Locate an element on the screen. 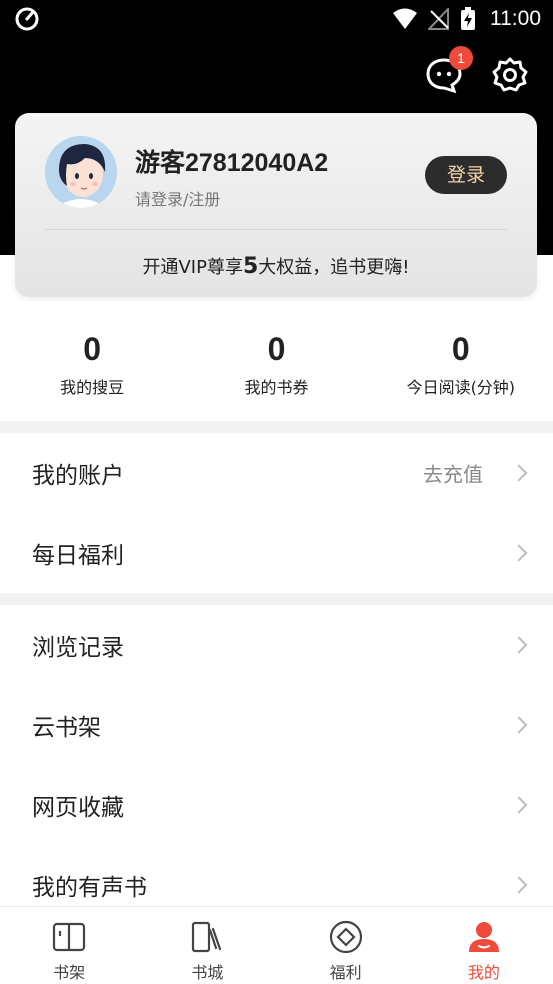 This screenshot has height=984, width=553. vip-promo-suffix: 大权益，追书更嗨! is located at coordinates (334, 267).